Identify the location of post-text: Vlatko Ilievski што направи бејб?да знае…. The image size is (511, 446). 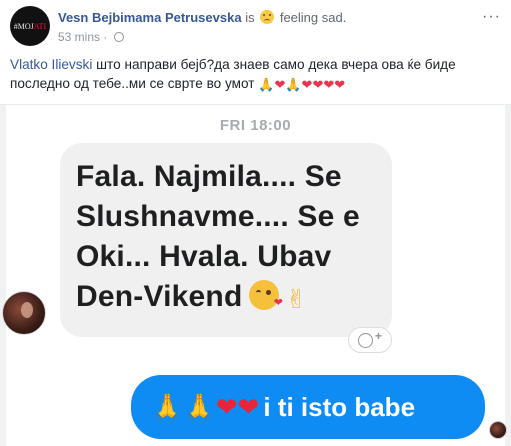
(255, 74).